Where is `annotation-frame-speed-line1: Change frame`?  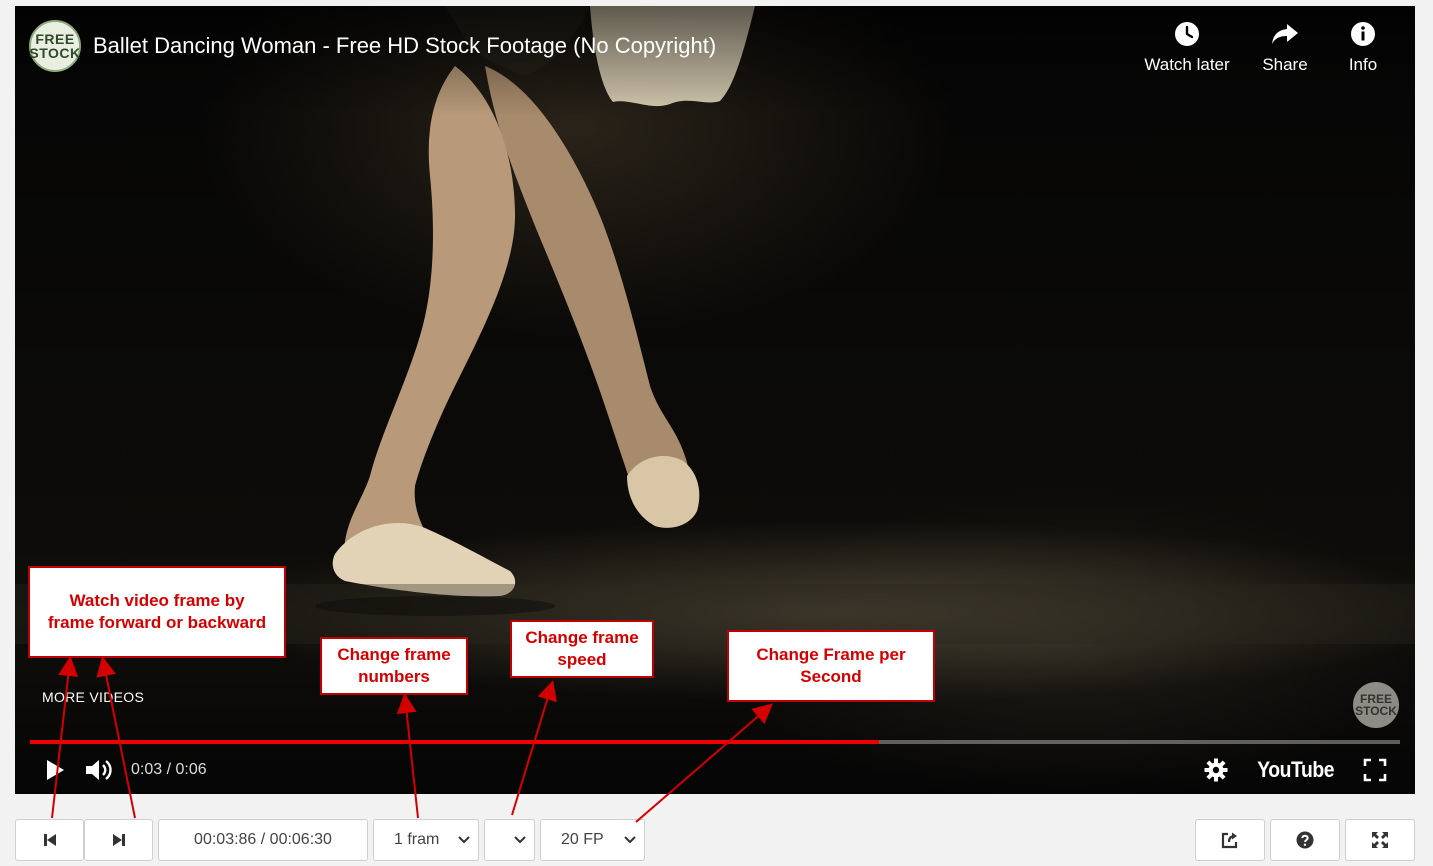 annotation-frame-speed-line1: Change frame is located at coordinates (582, 637).